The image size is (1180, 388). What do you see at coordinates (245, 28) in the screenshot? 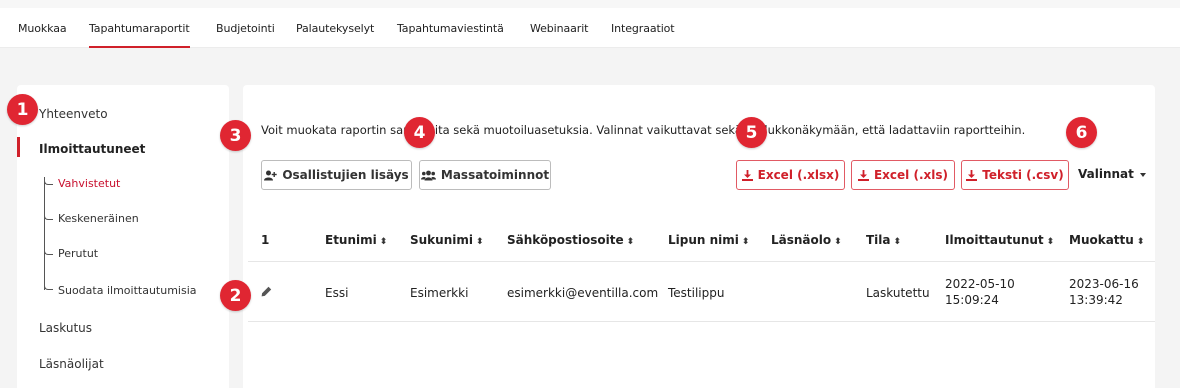
I see `tab-budjetointi: Budjetointi` at bounding box center [245, 28].